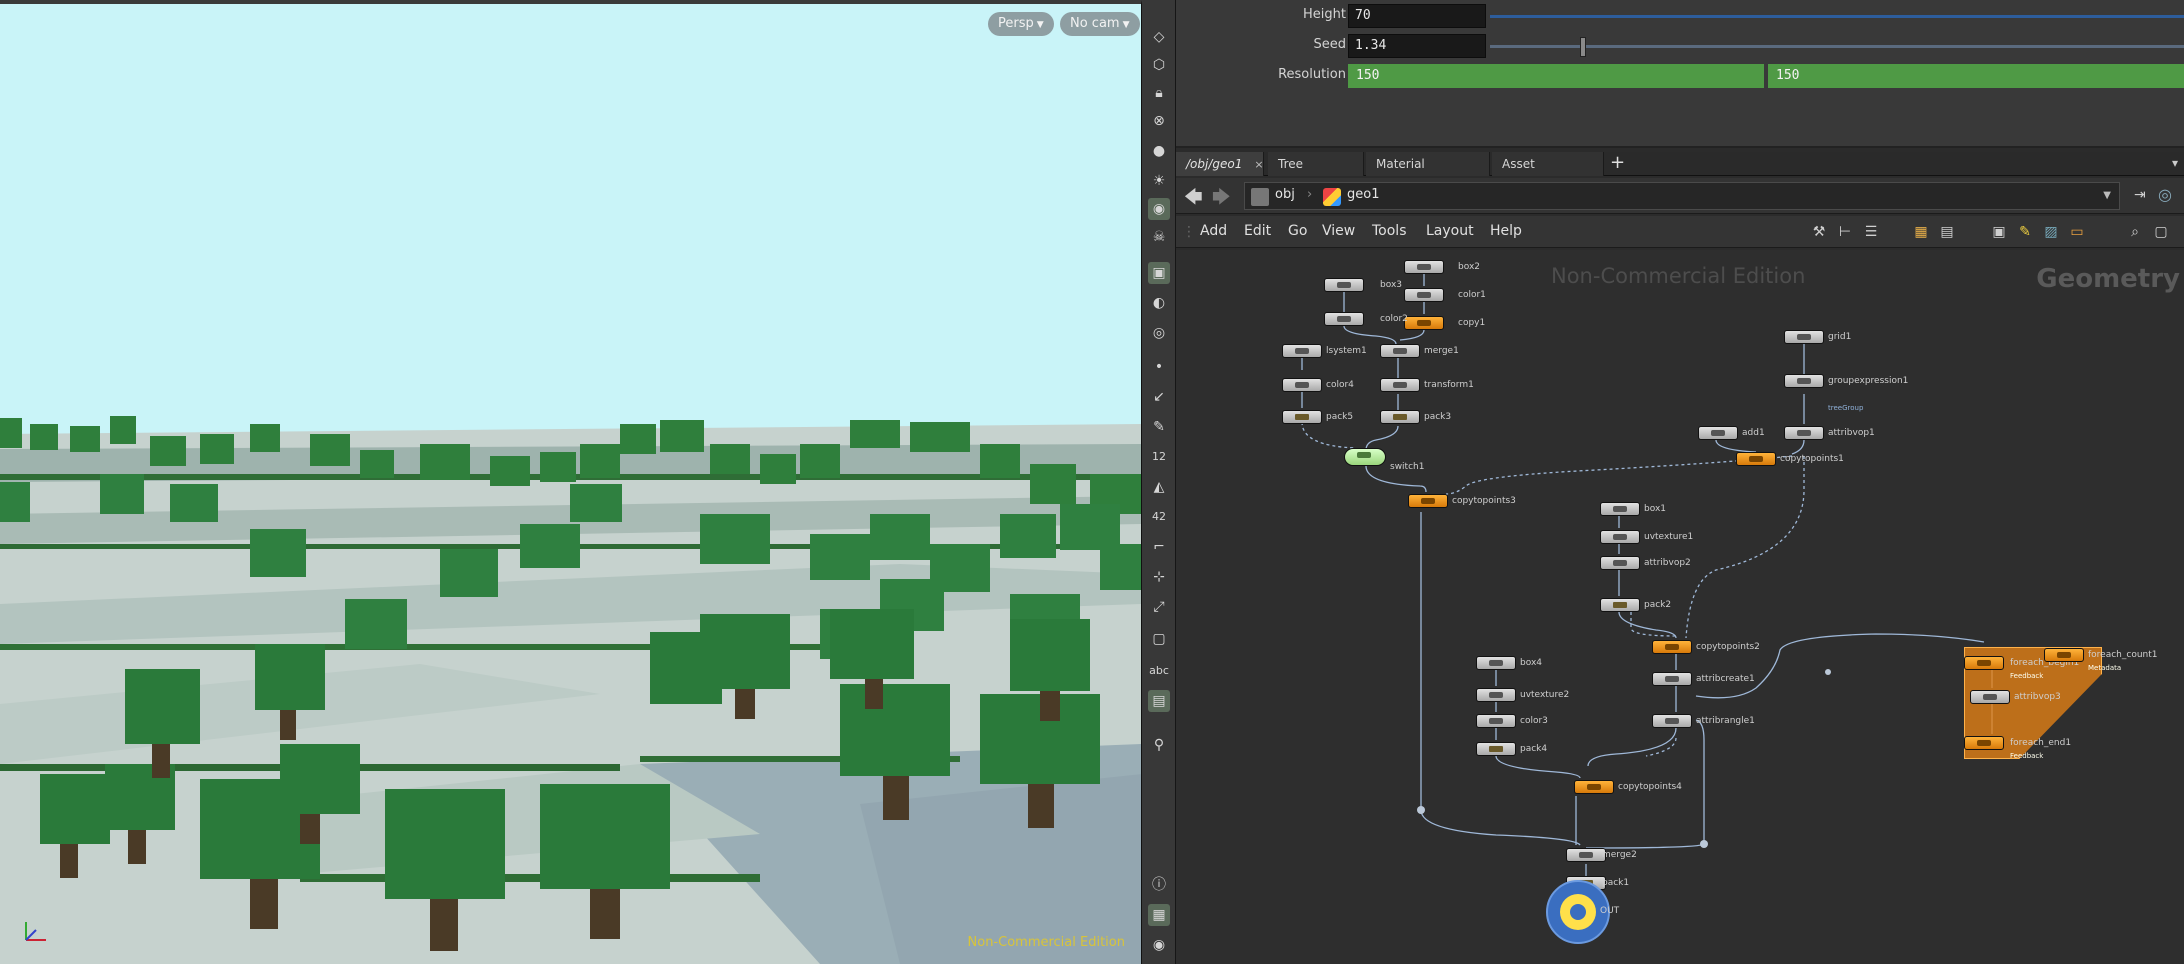  Describe the element at coordinates (2140, 195) in the screenshot. I see `pin-icon: ⇥` at that location.